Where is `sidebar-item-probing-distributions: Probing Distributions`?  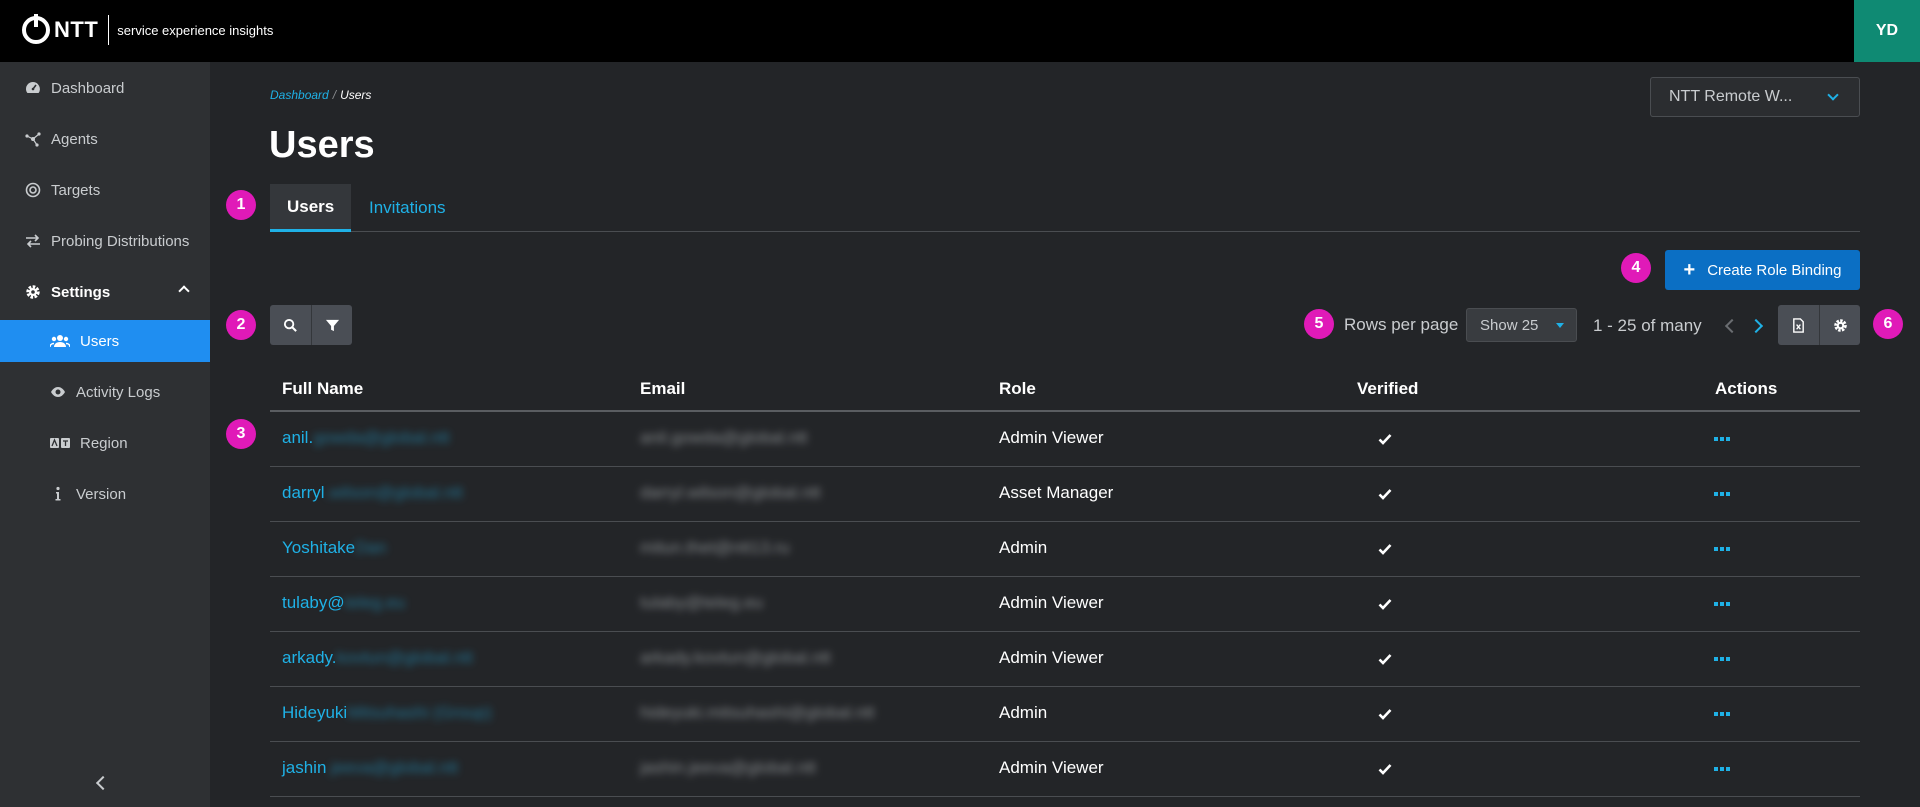
sidebar-item-probing-distributions: Probing Distributions is located at coordinates (105, 241).